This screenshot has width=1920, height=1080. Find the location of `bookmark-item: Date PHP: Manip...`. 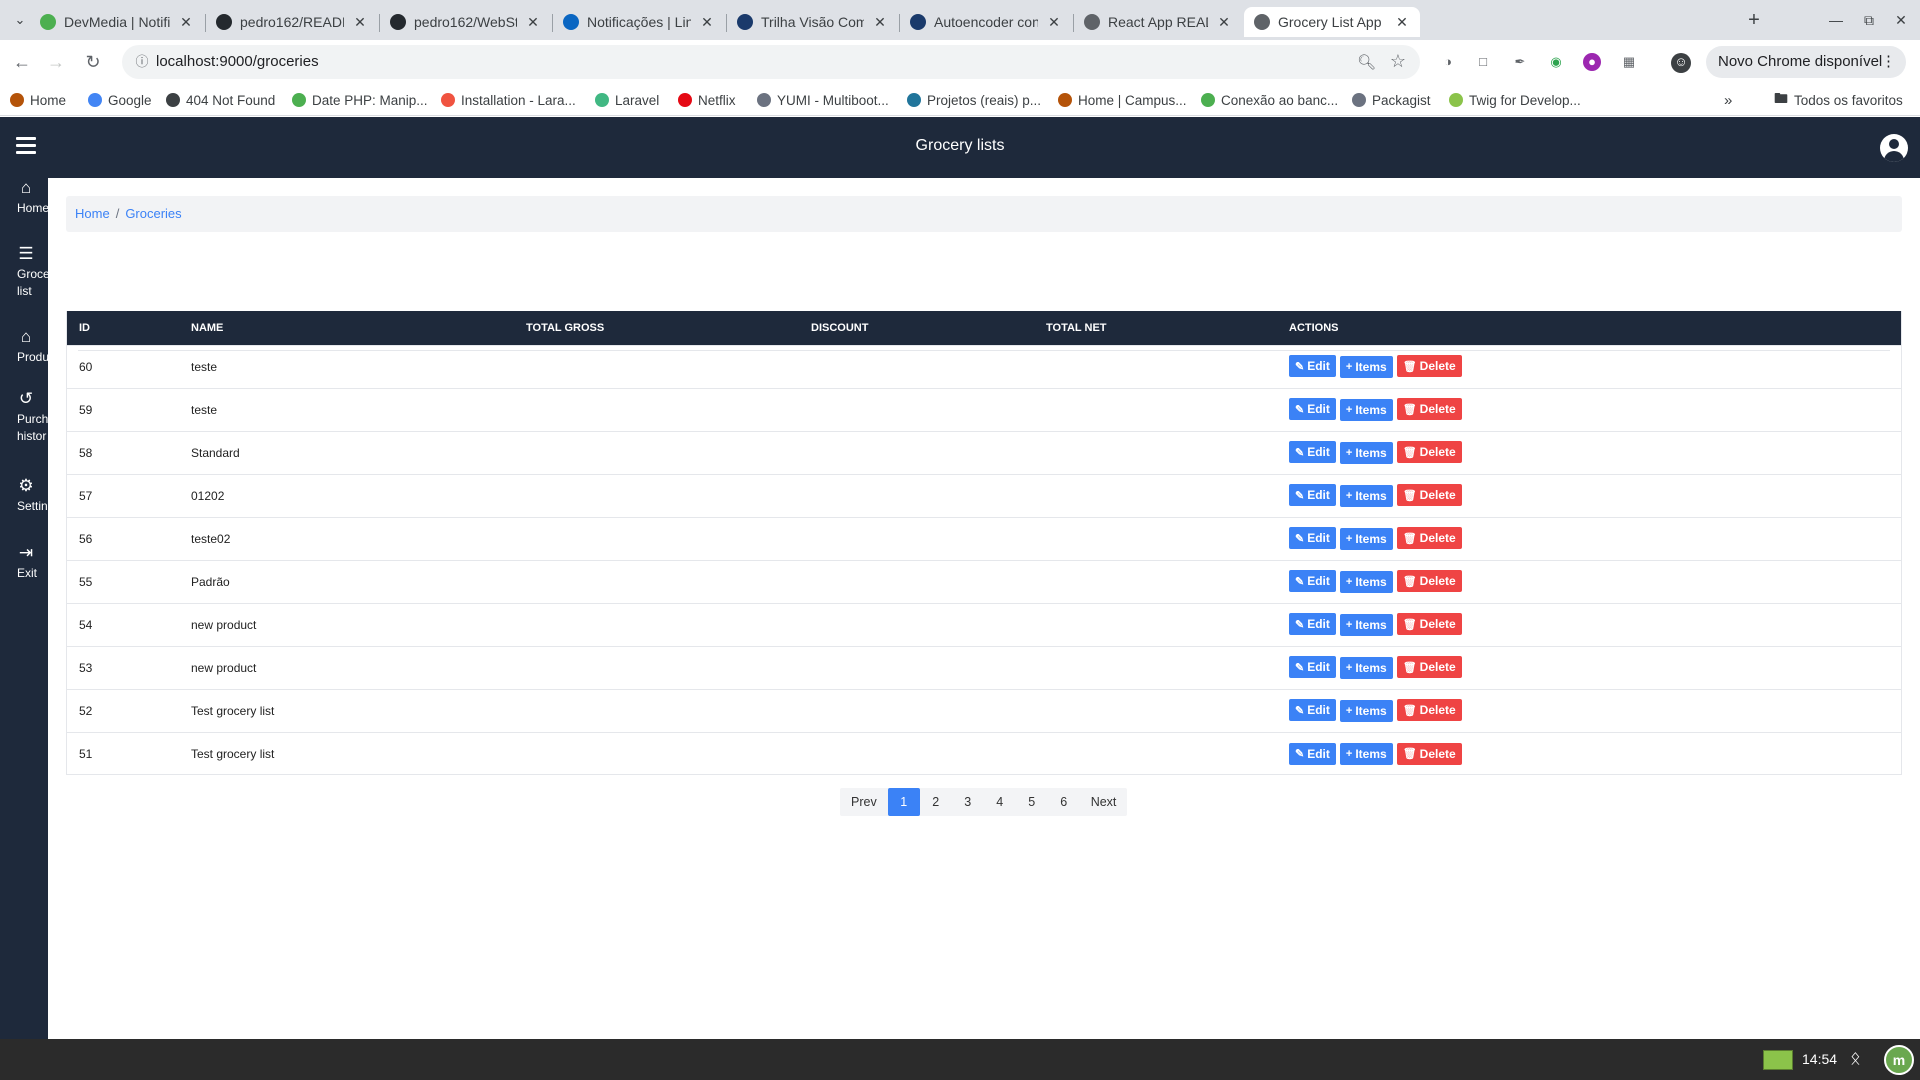

bookmark-item: Date PHP: Manip... is located at coordinates (360, 100).